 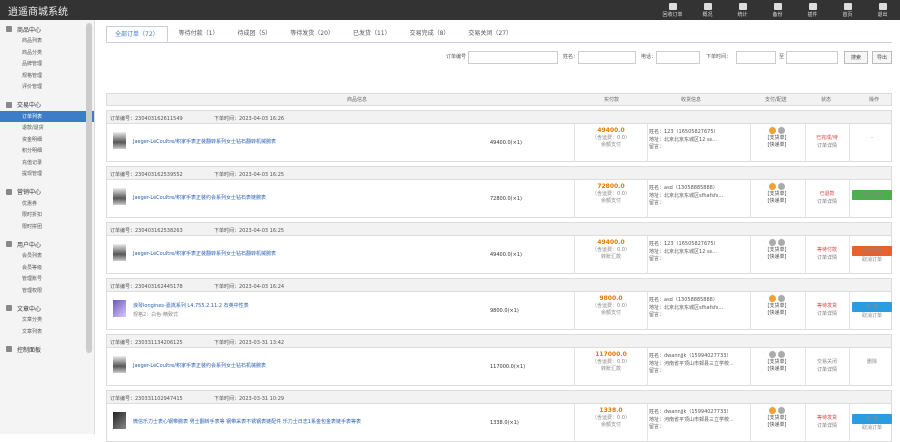 What do you see at coordinates (678, 57) in the screenshot?
I see `phone-input` at bounding box center [678, 57].